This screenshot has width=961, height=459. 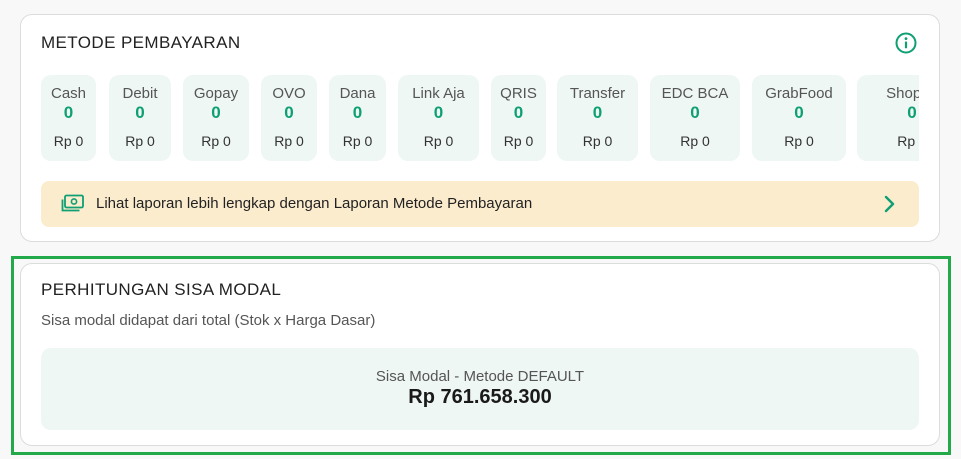 I want to click on method-tile-qris: QRIS 0 Rp 0, so click(x=518, y=118).